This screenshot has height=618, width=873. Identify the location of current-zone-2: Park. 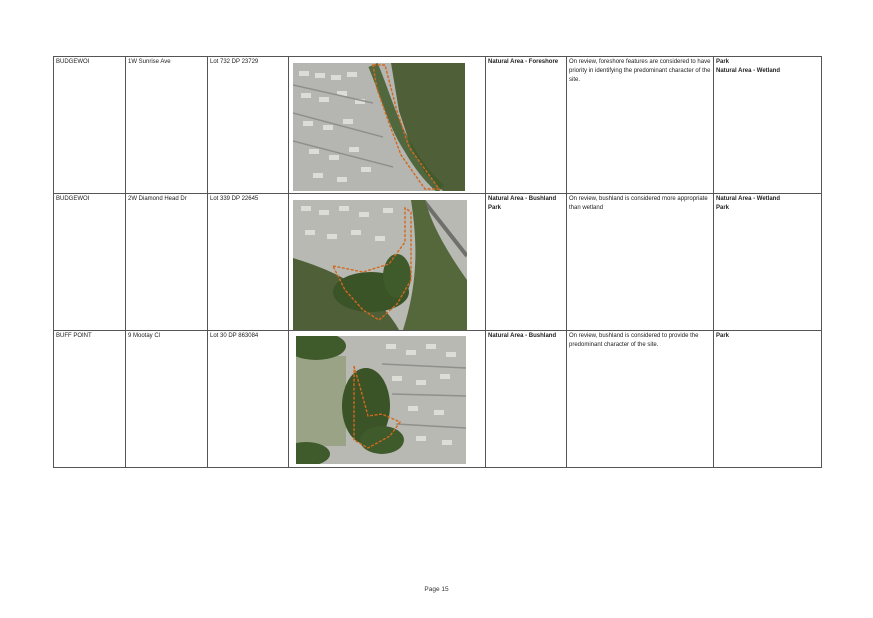
(495, 208).